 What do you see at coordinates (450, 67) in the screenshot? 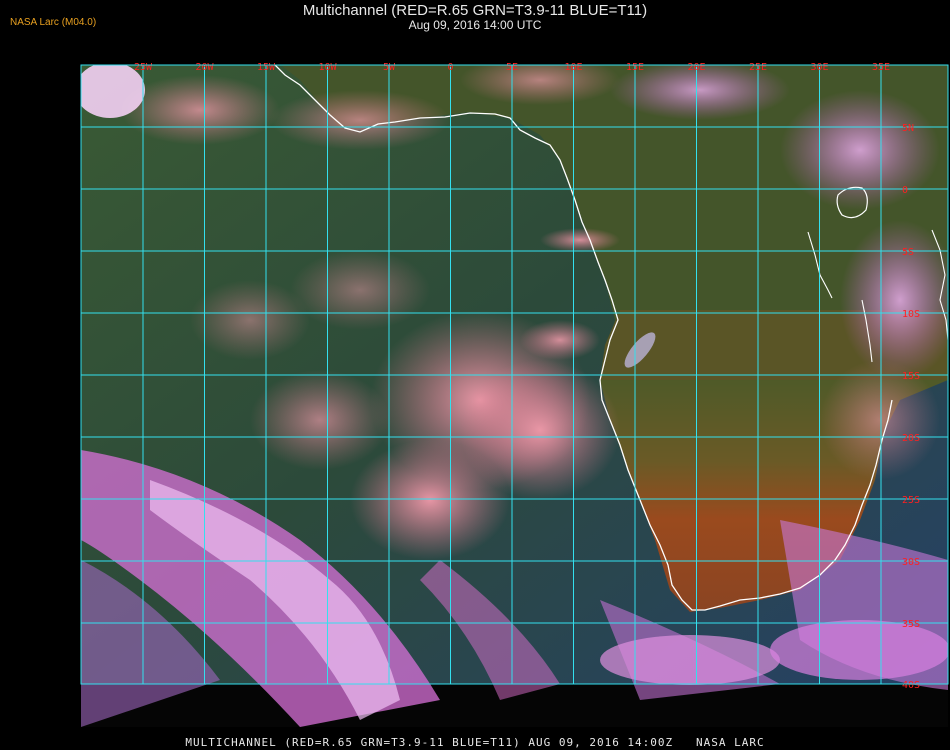
I see `longitude-label: 0` at bounding box center [450, 67].